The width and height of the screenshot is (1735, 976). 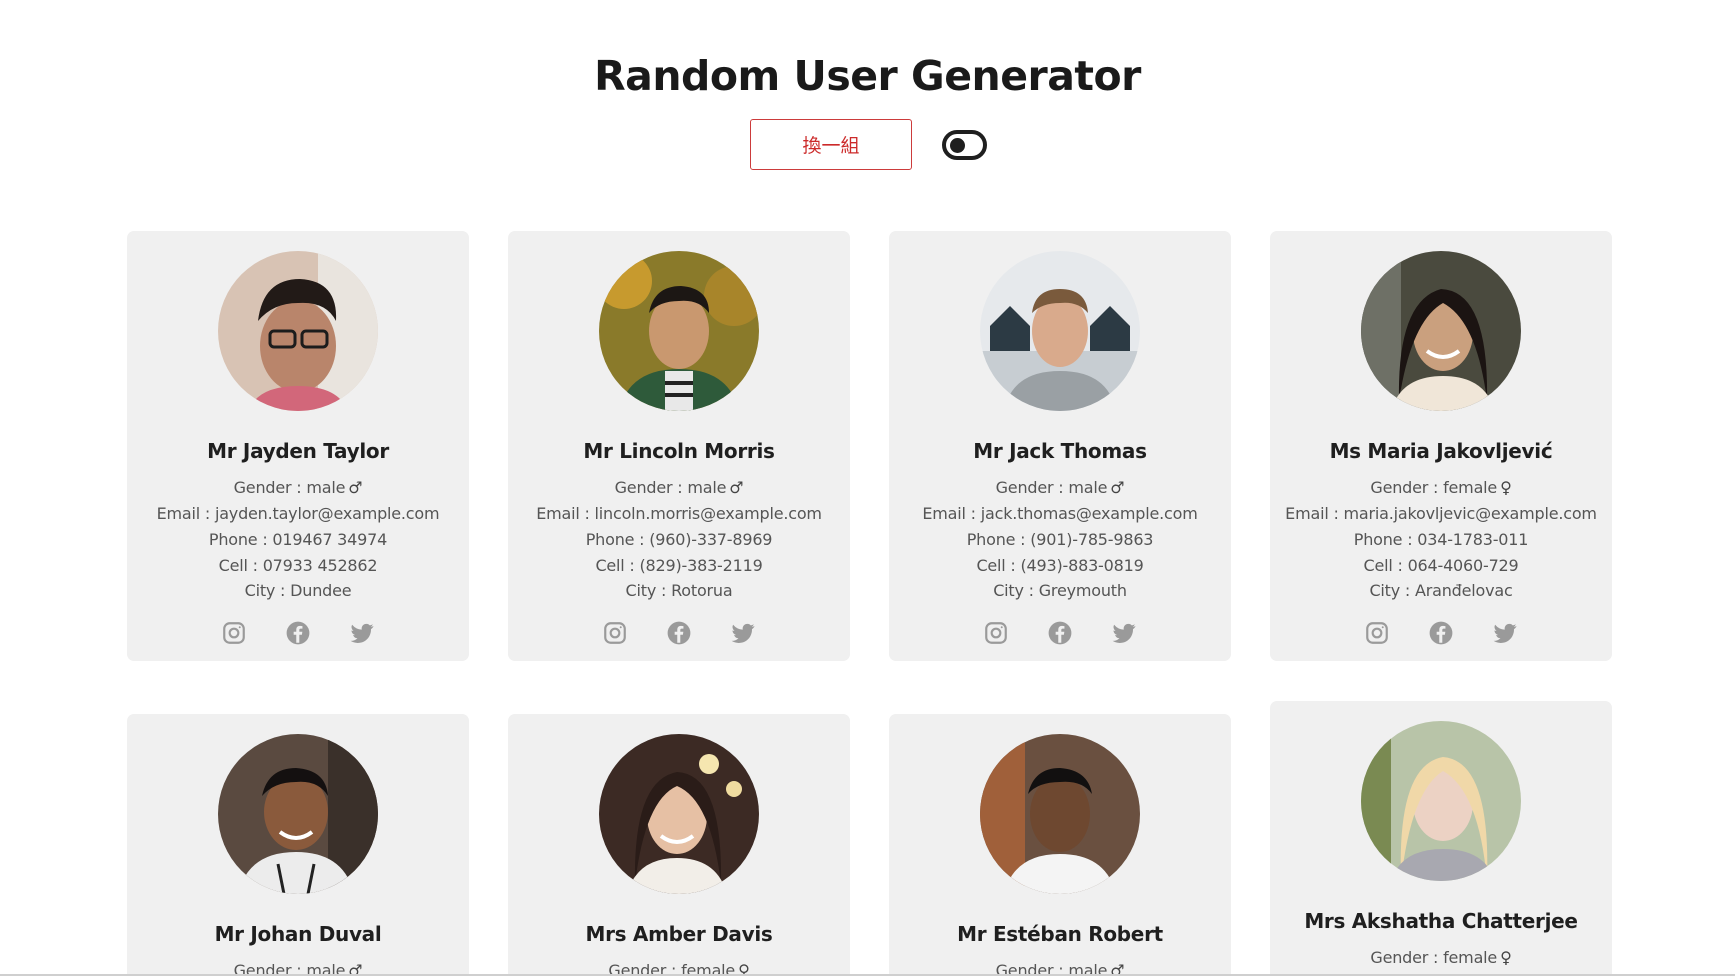 I want to click on user-name: Mr Jack Thomas, so click(x=1060, y=451).